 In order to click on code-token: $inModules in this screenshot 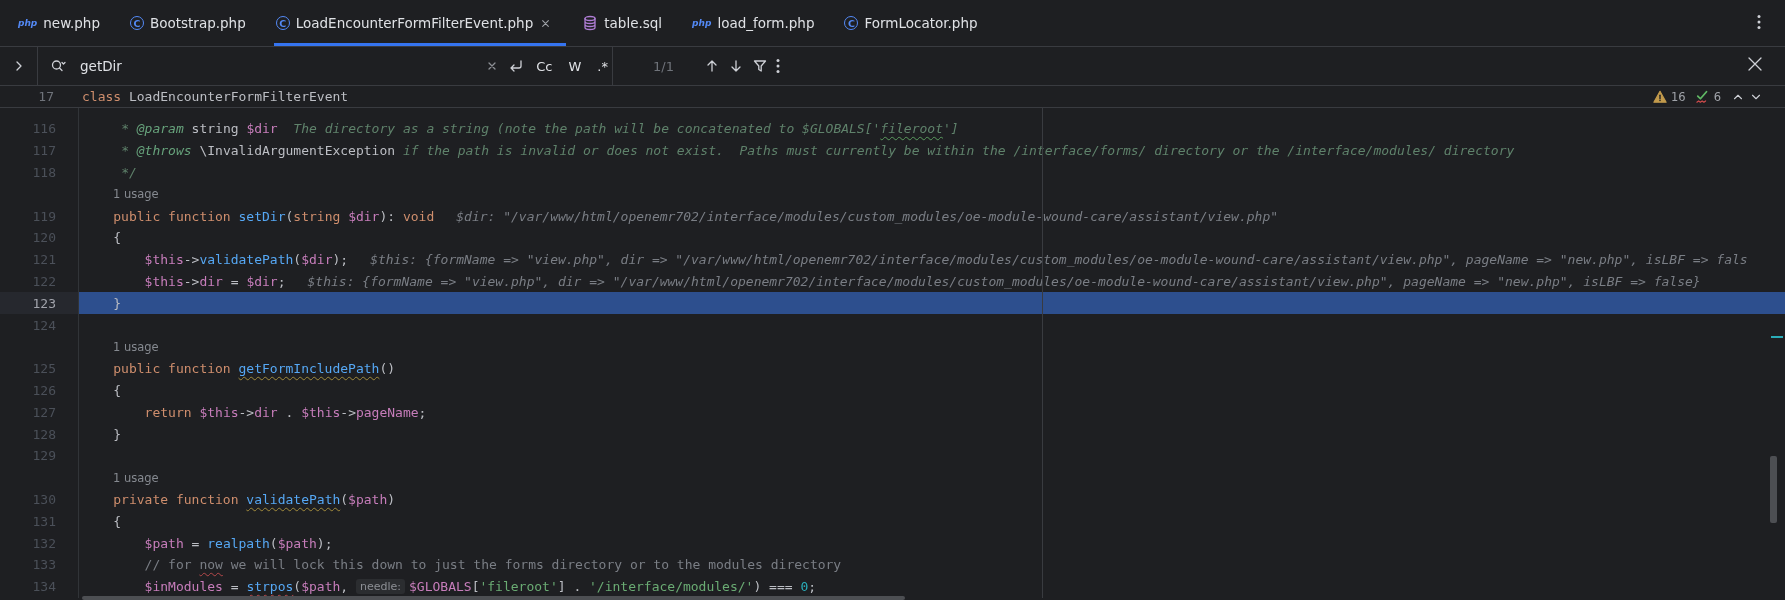, I will do `click(183, 587)`.